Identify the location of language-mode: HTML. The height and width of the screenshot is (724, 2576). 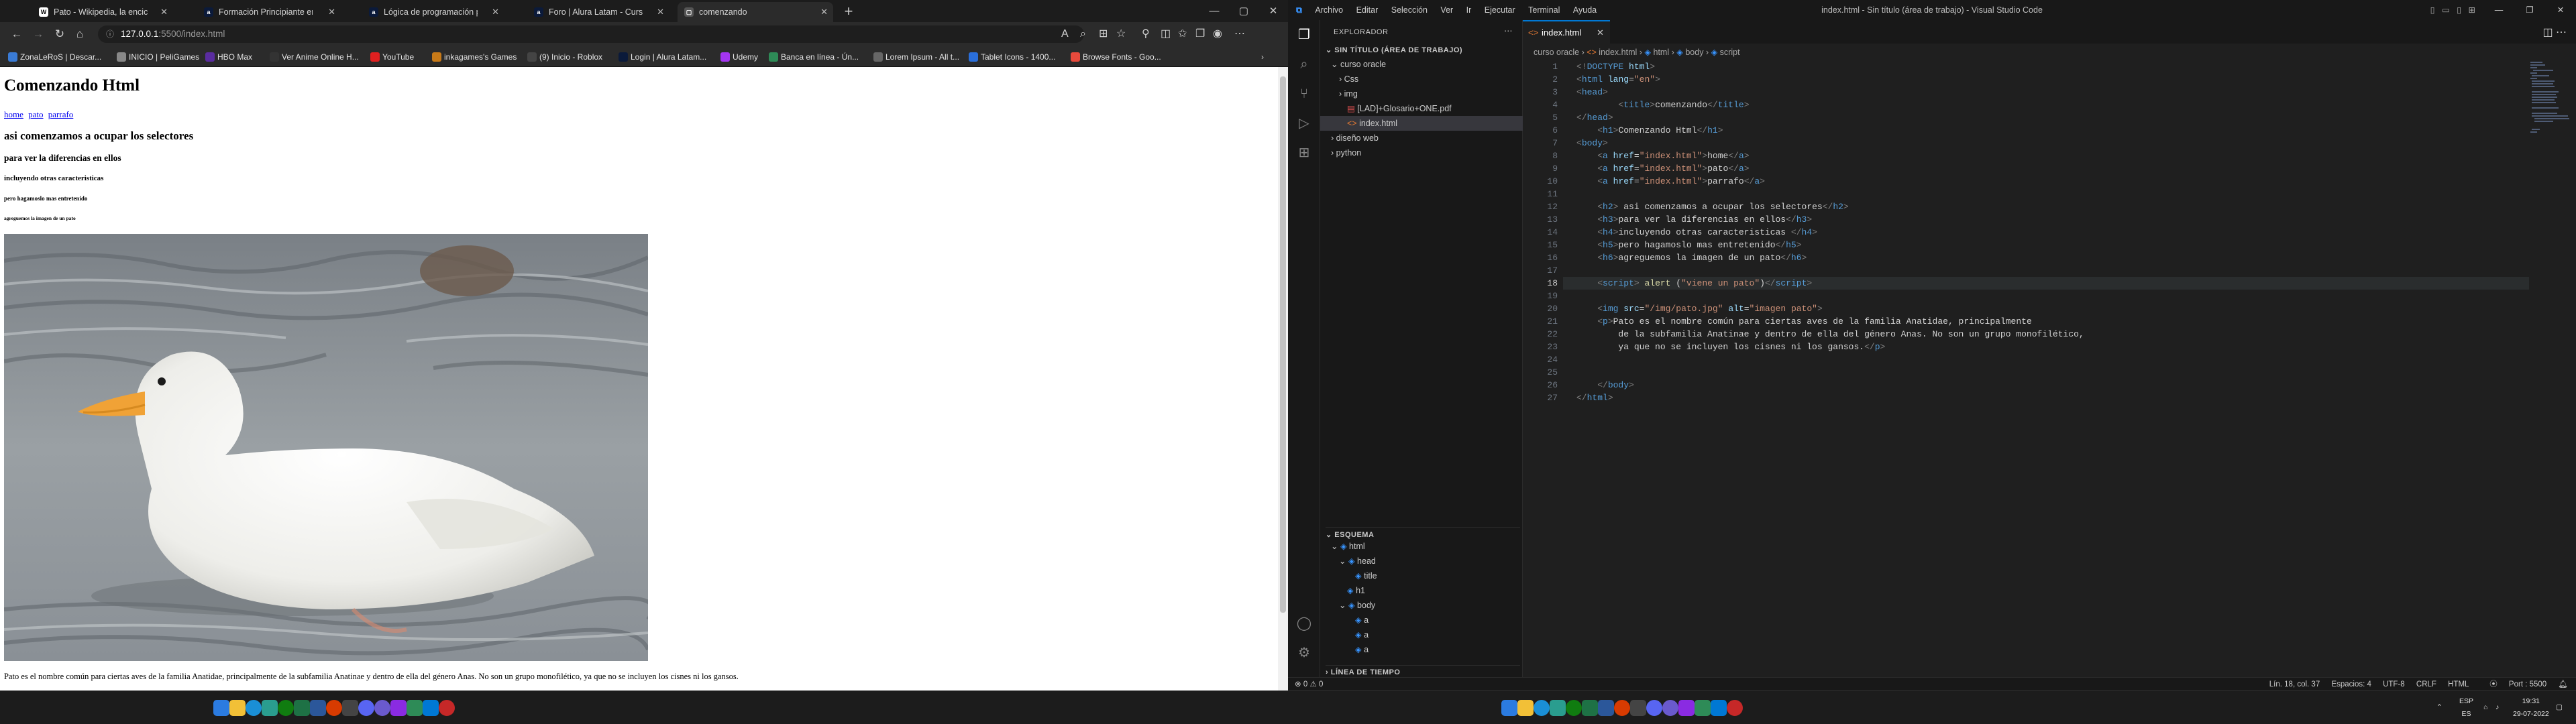
(2458, 684).